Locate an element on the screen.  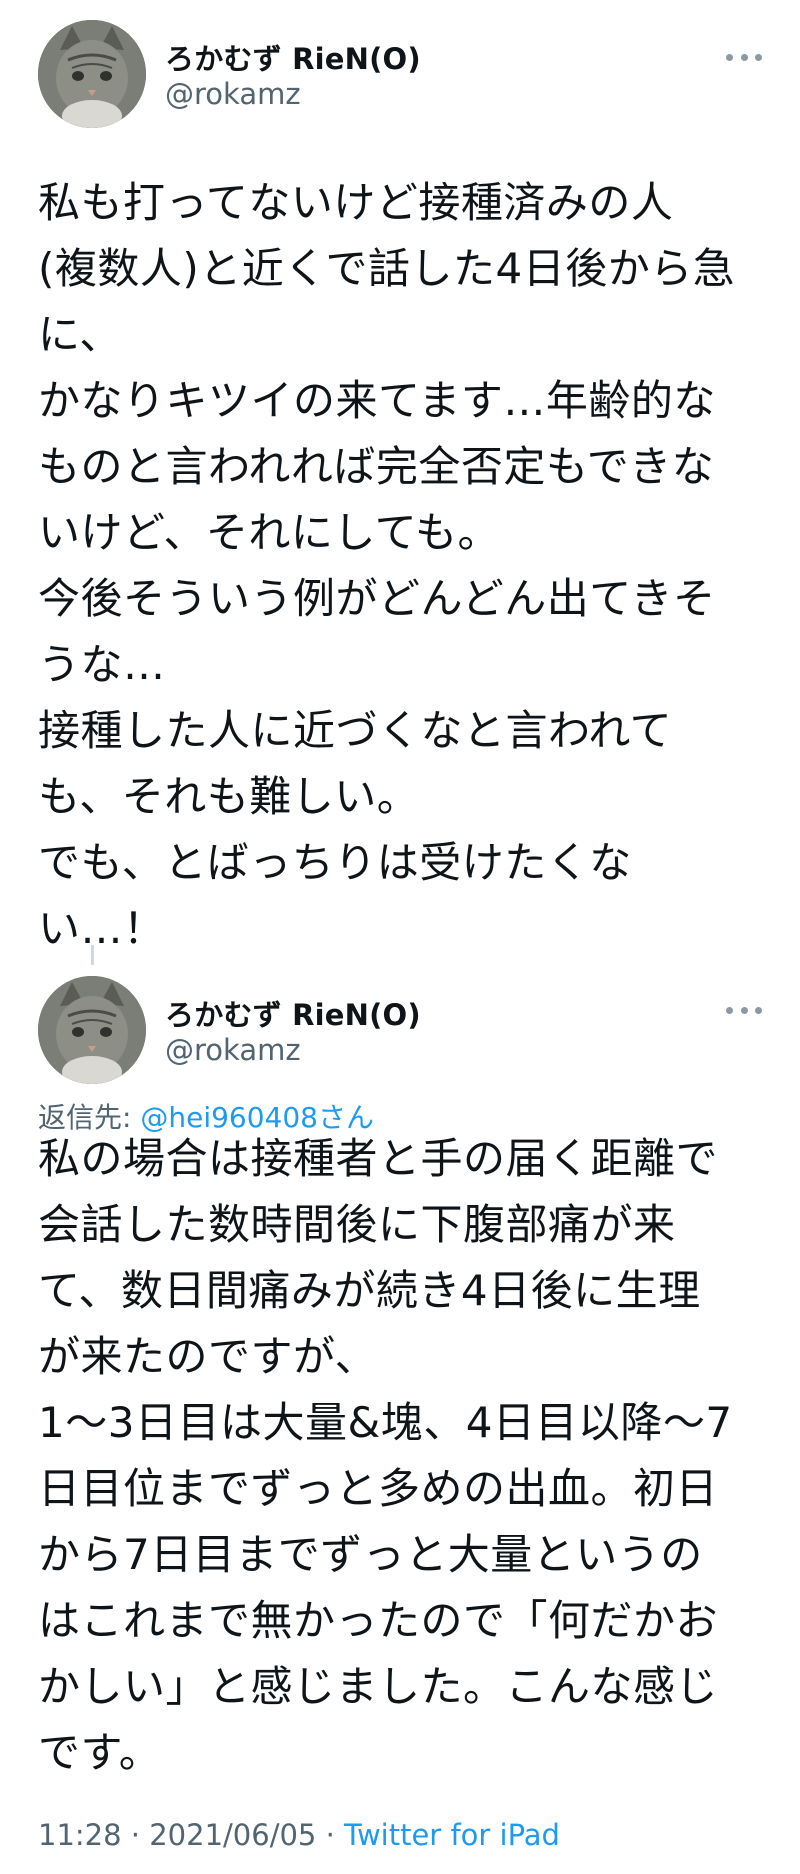
tweet-meta: 11:28 · 2021/06/05 · Twitter for iPad is located at coordinates (299, 1835).